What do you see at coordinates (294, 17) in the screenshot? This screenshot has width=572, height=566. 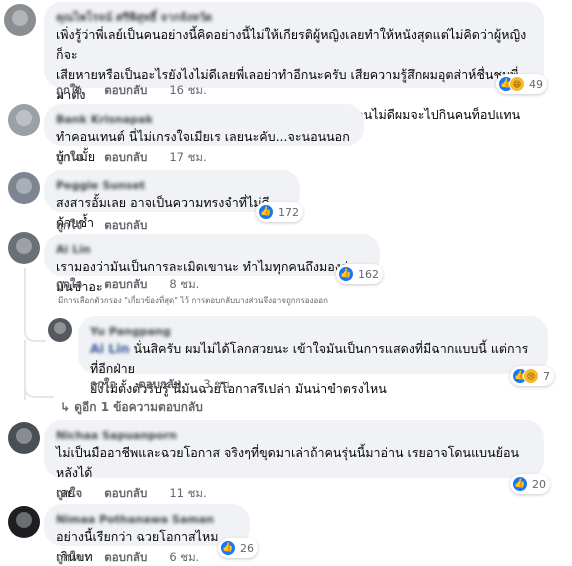 I see `comment-author: คุณไพโรจน์ ศรีพิสุทธิ์ จากจังหวัด` at bounding box center [294, 17].